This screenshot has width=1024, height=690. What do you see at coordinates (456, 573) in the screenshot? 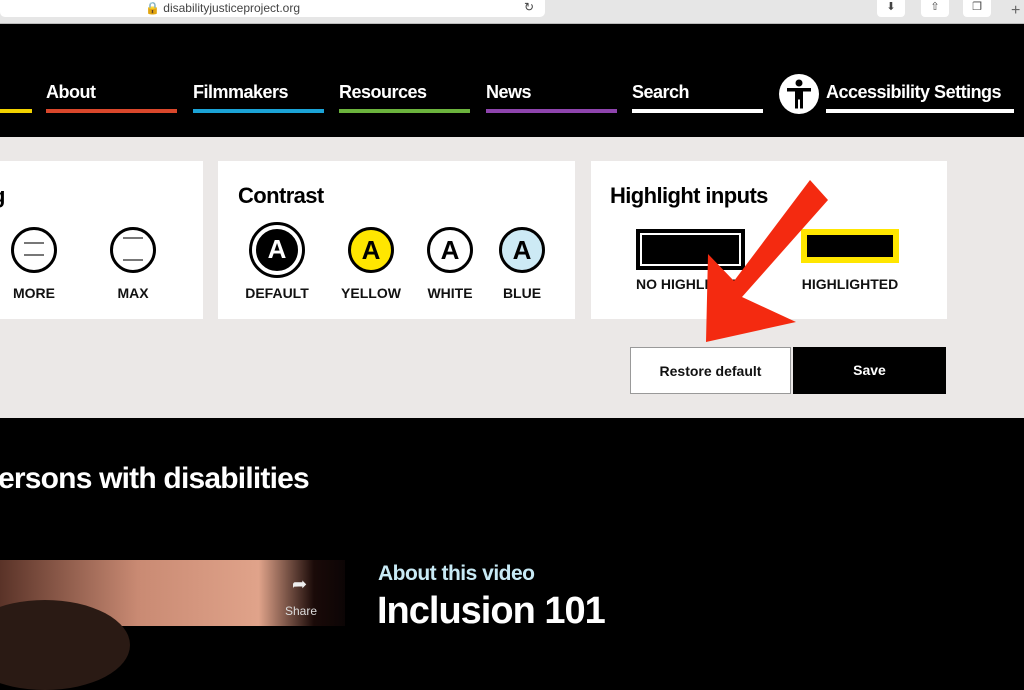
I see `about-video-label: About this video` at bounding box center [456, 573].